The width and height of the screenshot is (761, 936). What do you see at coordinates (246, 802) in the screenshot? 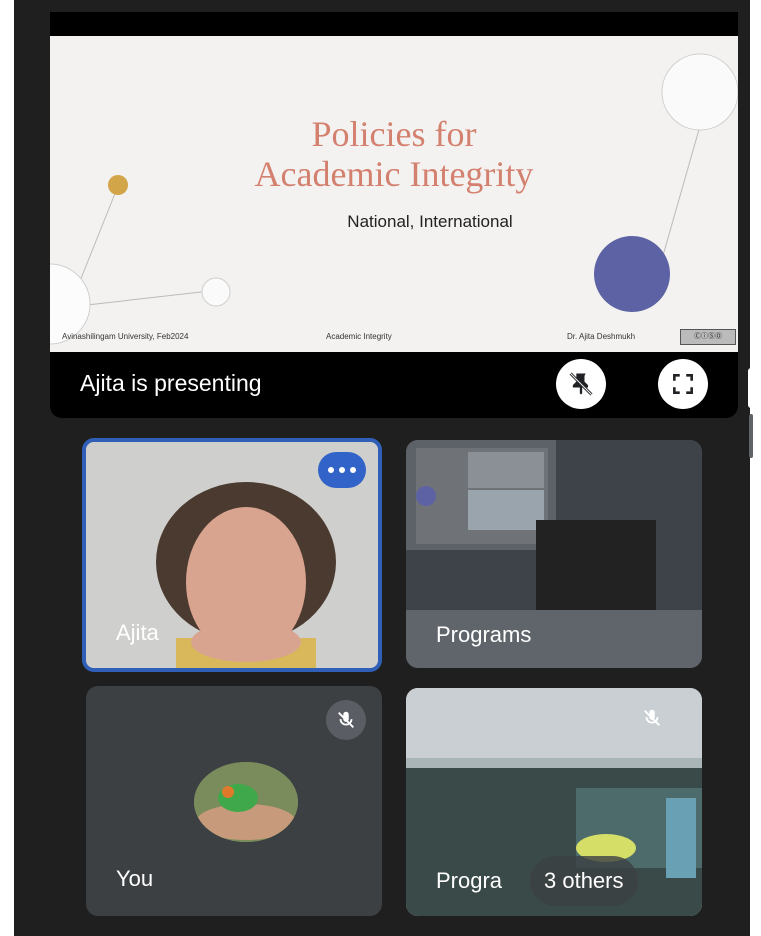
I see `avatar` at bounding box center [246, 802].